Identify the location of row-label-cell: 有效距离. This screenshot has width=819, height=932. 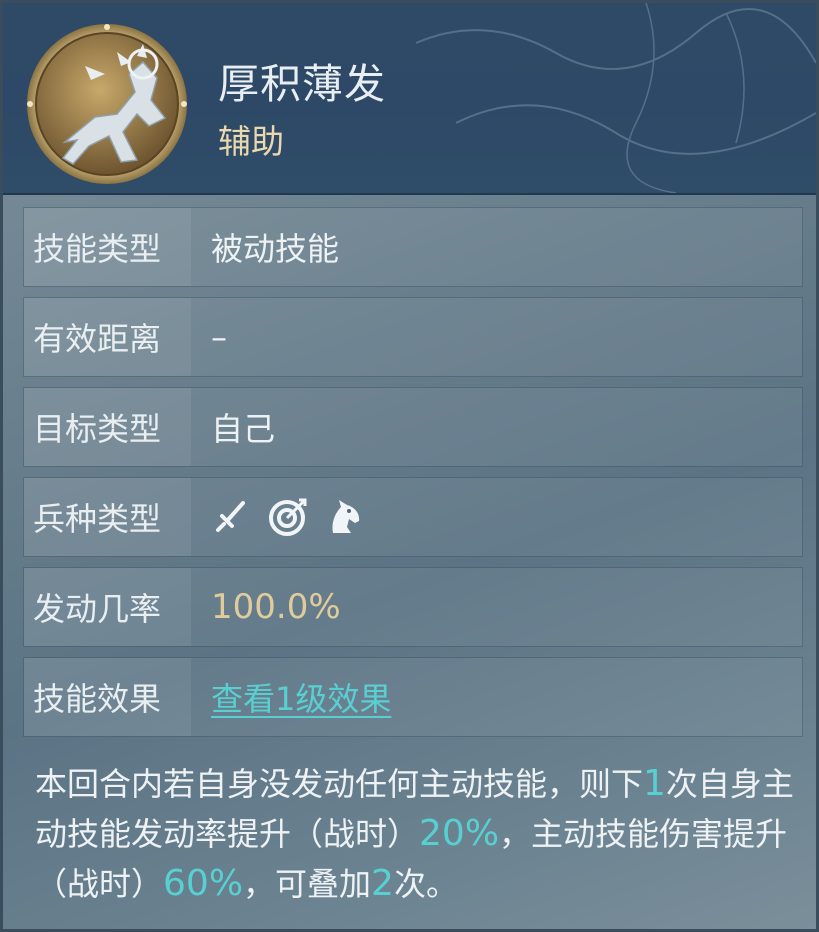
(107, 337).